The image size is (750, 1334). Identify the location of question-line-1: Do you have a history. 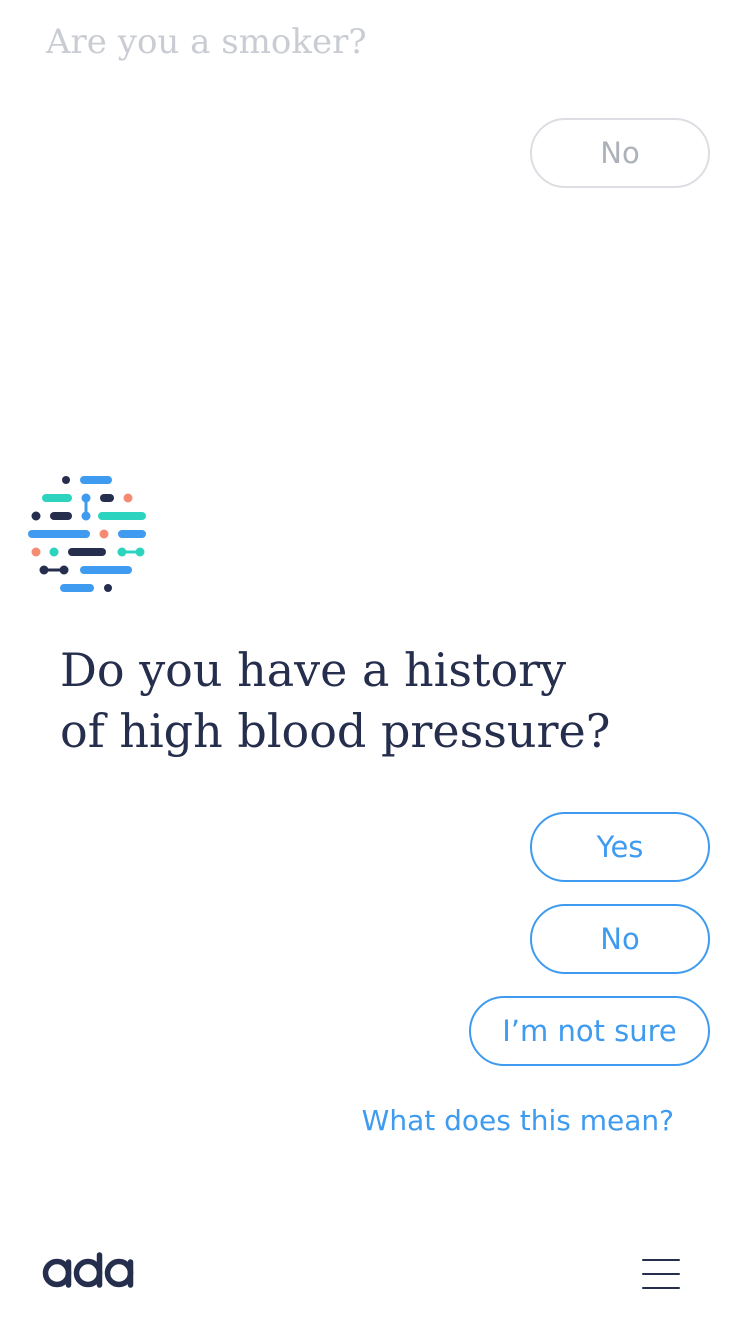
(313, 670).